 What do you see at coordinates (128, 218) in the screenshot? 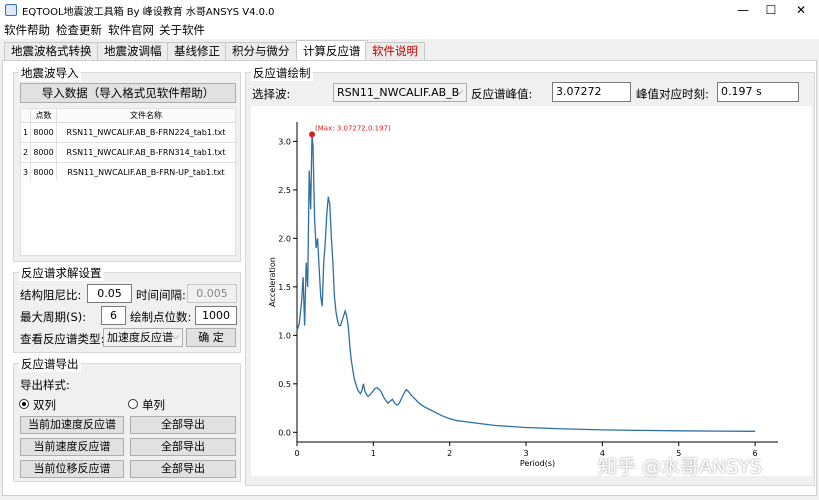
I see `file-table-empty-area` at bounding box center [128, 218].